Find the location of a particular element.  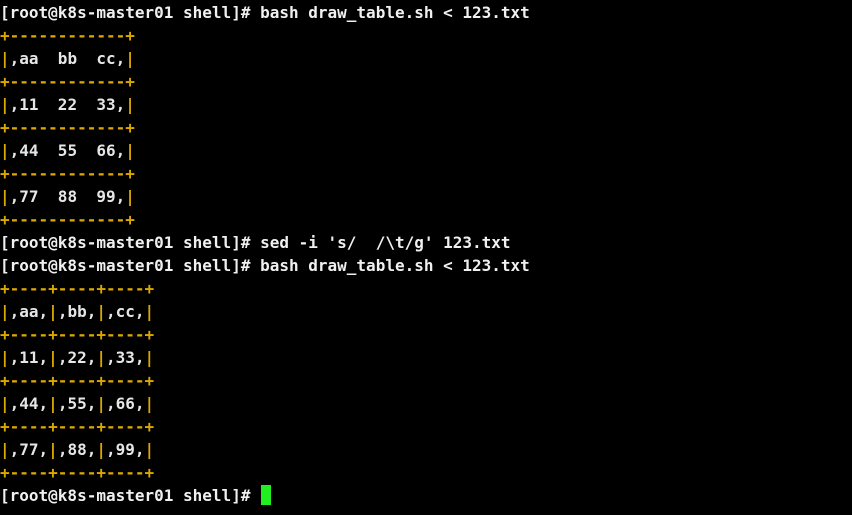

table-cell: ,44, is located at coordinates (29, 403).